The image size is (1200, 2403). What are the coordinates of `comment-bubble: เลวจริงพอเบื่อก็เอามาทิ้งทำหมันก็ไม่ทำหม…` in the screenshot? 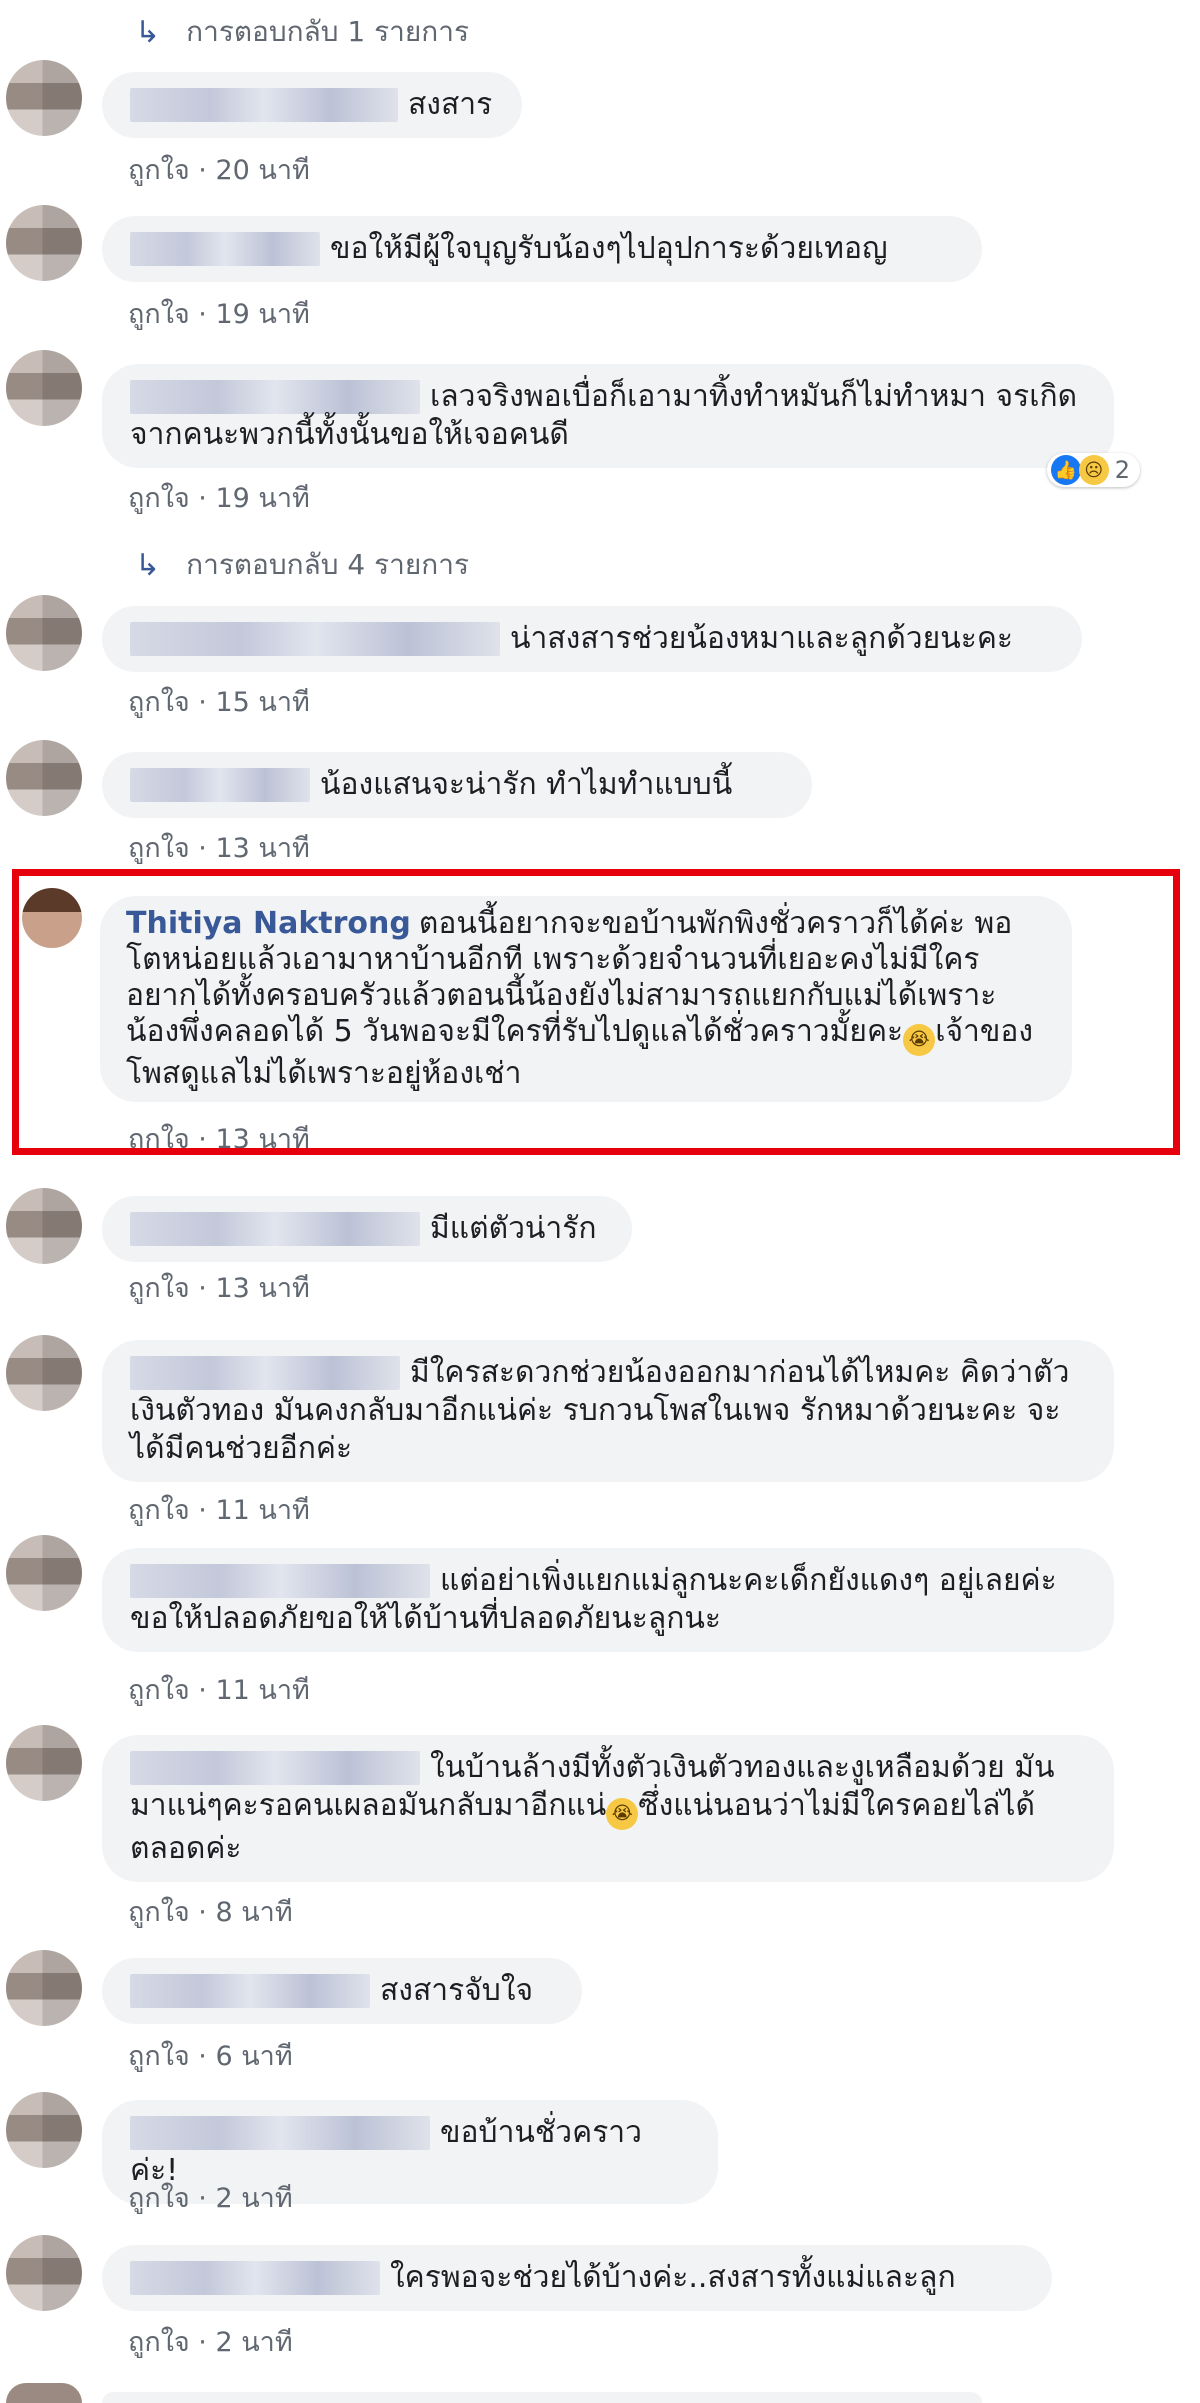 It's located at (608, 416).